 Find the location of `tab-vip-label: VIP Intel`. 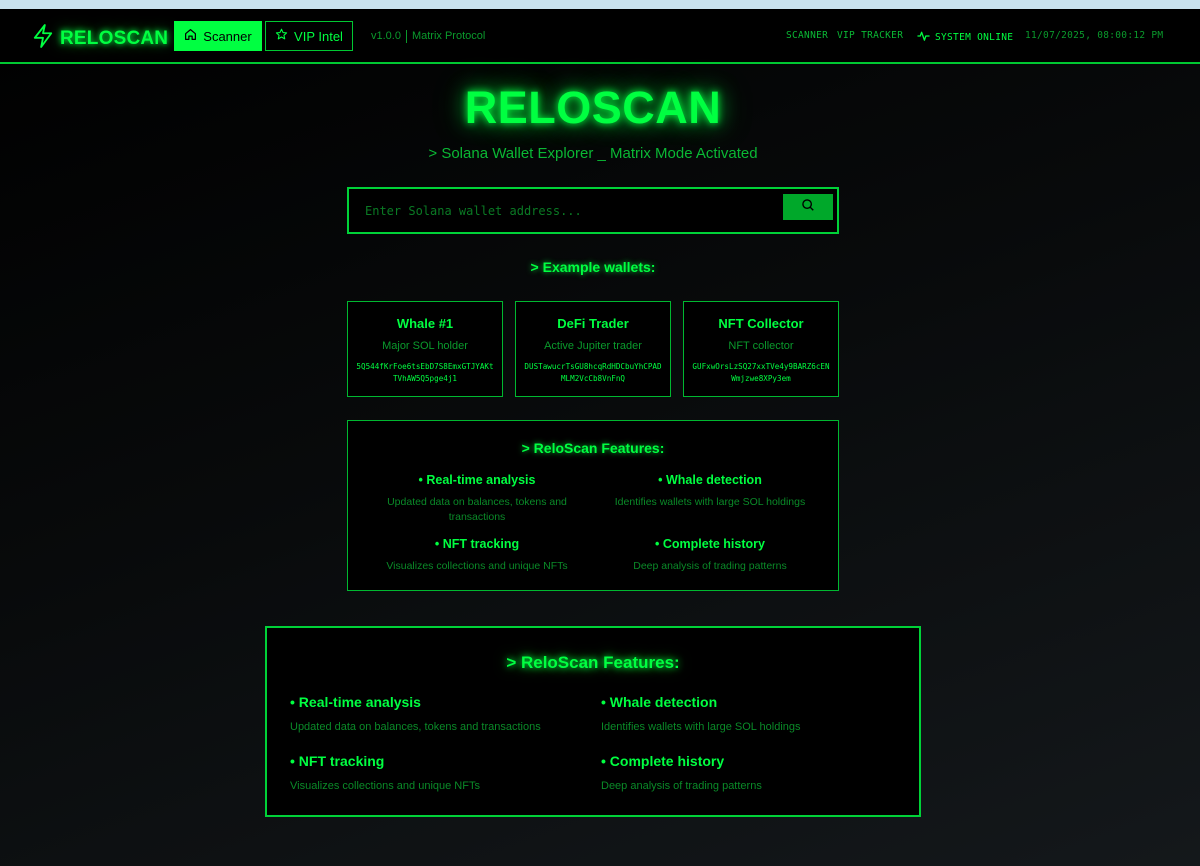

tab-vip-label: VIP Intel is located at coordinates (318, 36).